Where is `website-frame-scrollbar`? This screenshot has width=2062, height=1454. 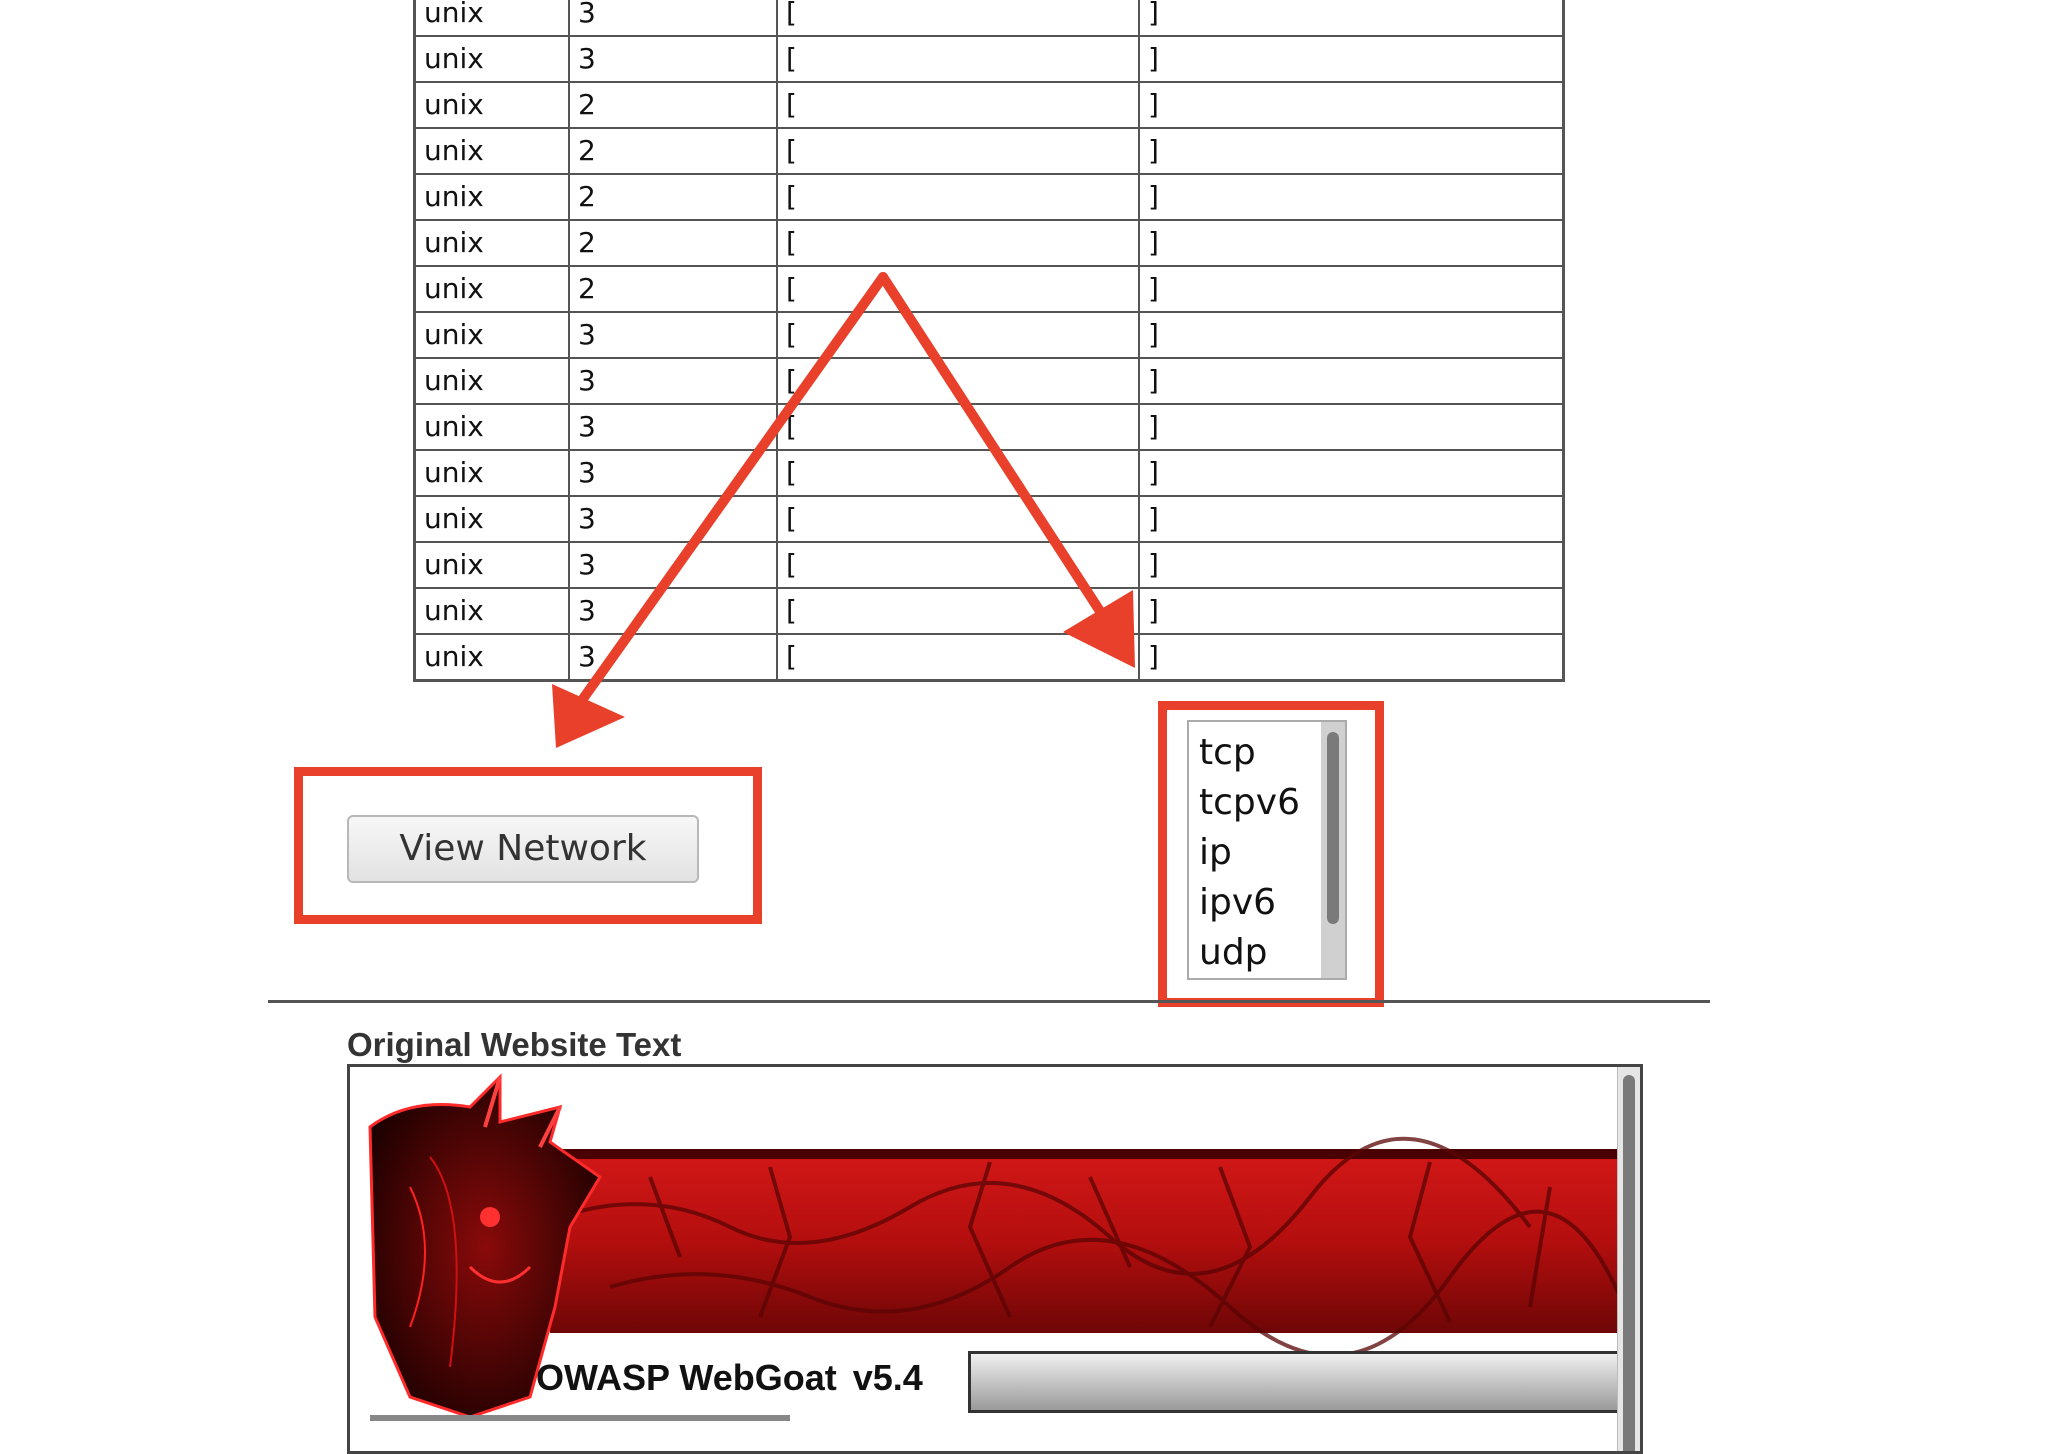 website-frame-scrollbar is located at coordinates (1628, 1259).